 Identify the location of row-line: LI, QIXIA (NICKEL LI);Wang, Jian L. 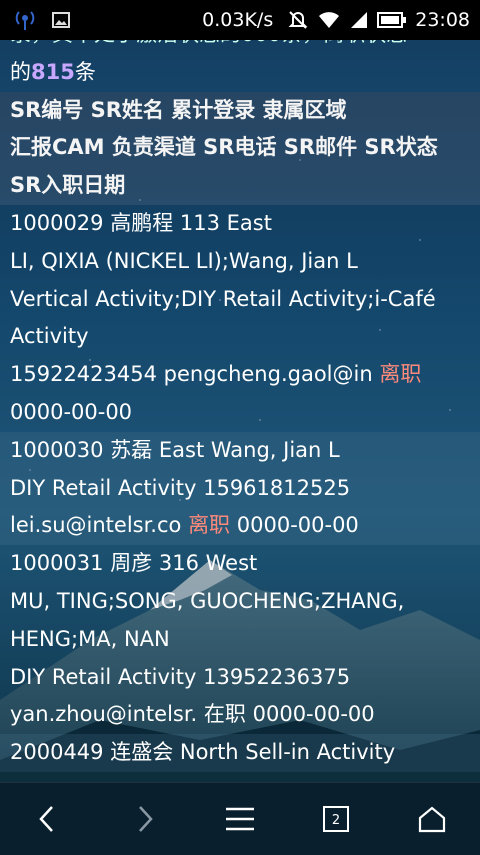
(184, 260).